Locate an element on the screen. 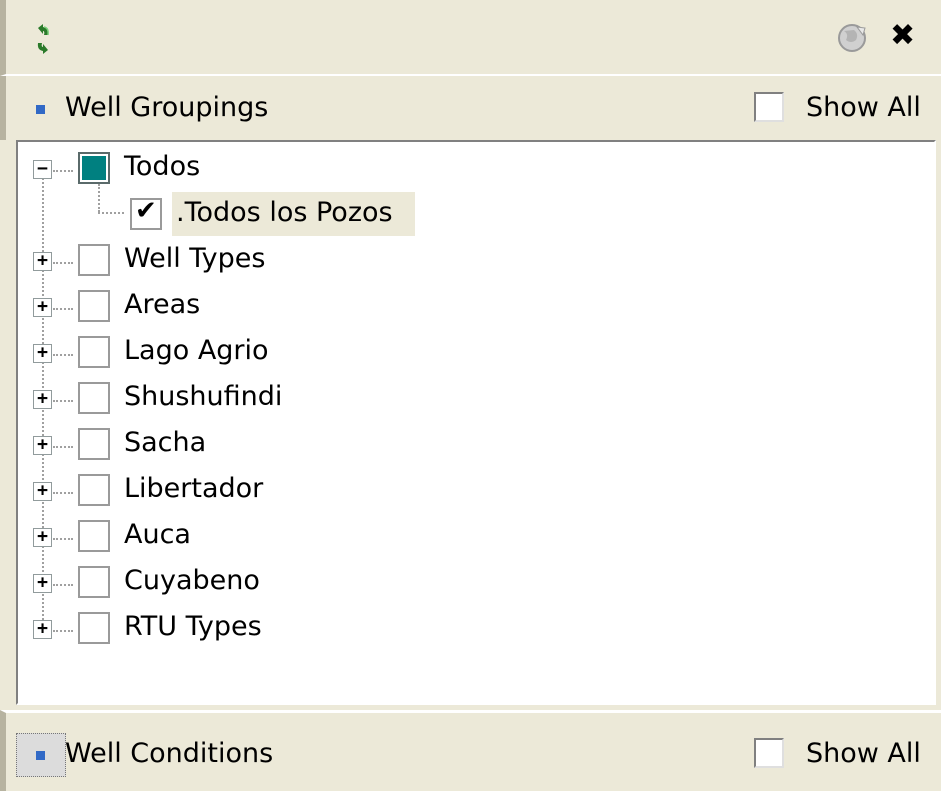  partial-fill is located at coordinates (94, 168).